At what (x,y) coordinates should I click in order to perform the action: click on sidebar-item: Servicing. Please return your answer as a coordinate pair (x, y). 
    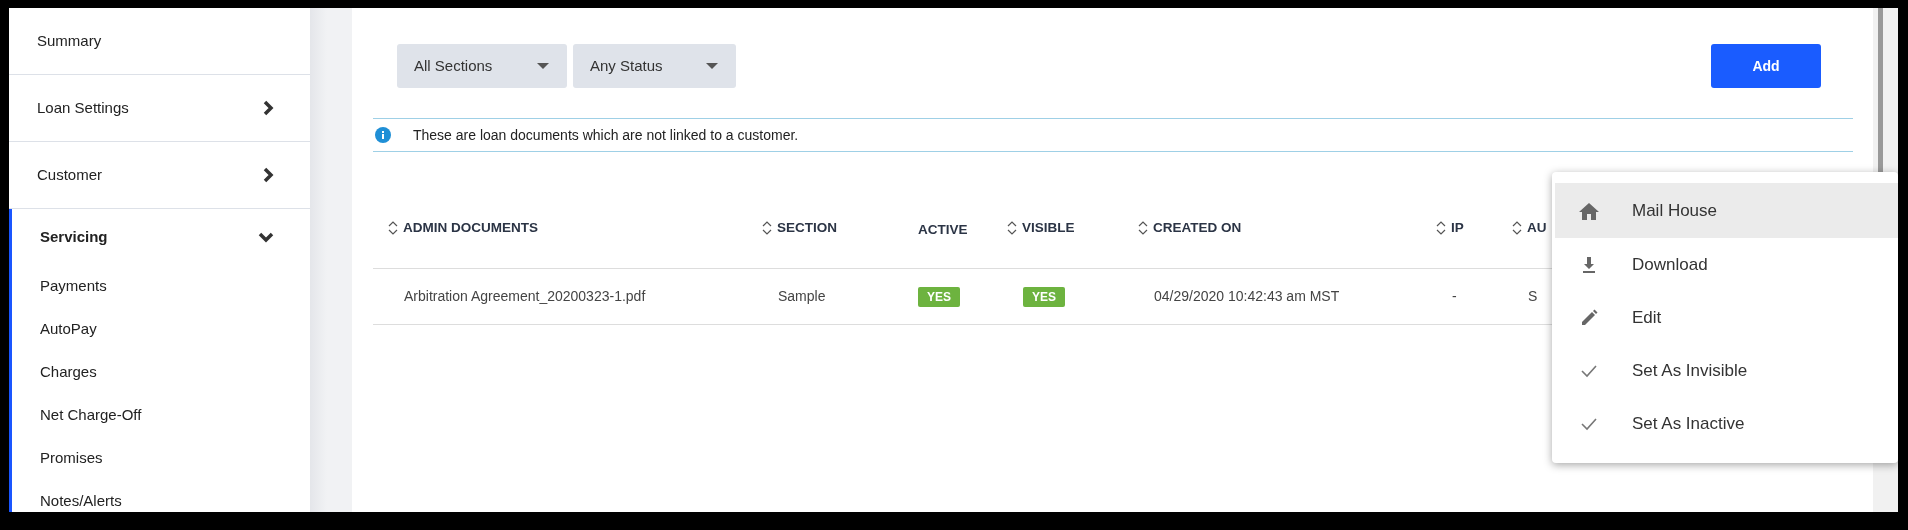
    Looking at the image, I should click on (161, 237).